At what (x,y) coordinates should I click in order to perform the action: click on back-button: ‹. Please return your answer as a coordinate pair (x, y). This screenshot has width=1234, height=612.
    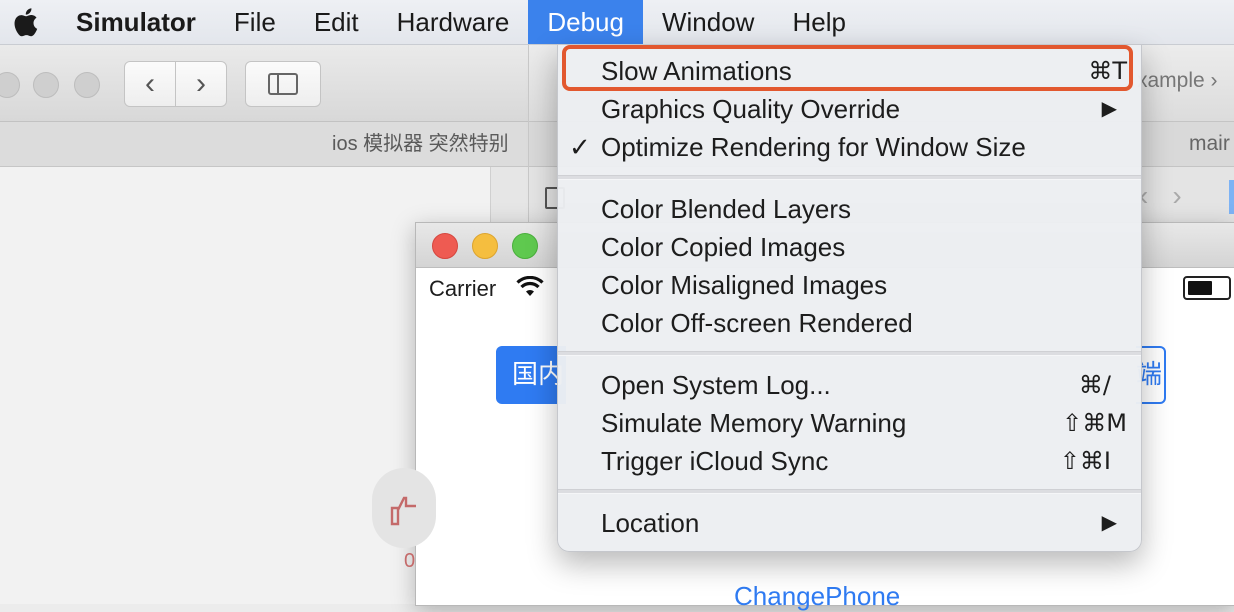
    Looking at the image, I should click on (150, 84).